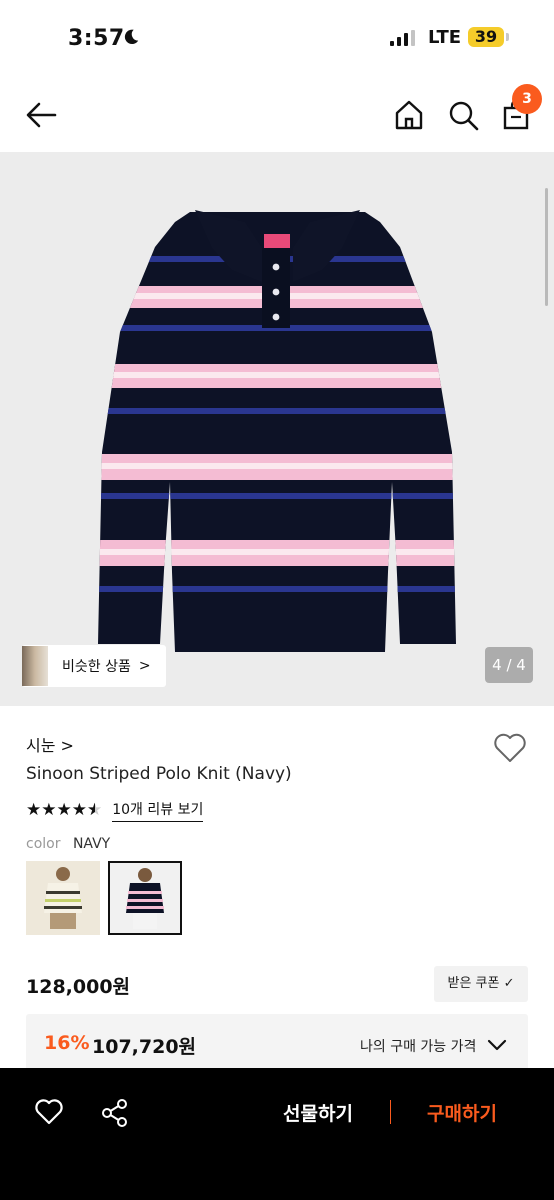 This screenshot has width=554, height=1200. Describe the element at coordinates (527, 99) in the screenshot. I see `cart-count-badge: 3` at that location.